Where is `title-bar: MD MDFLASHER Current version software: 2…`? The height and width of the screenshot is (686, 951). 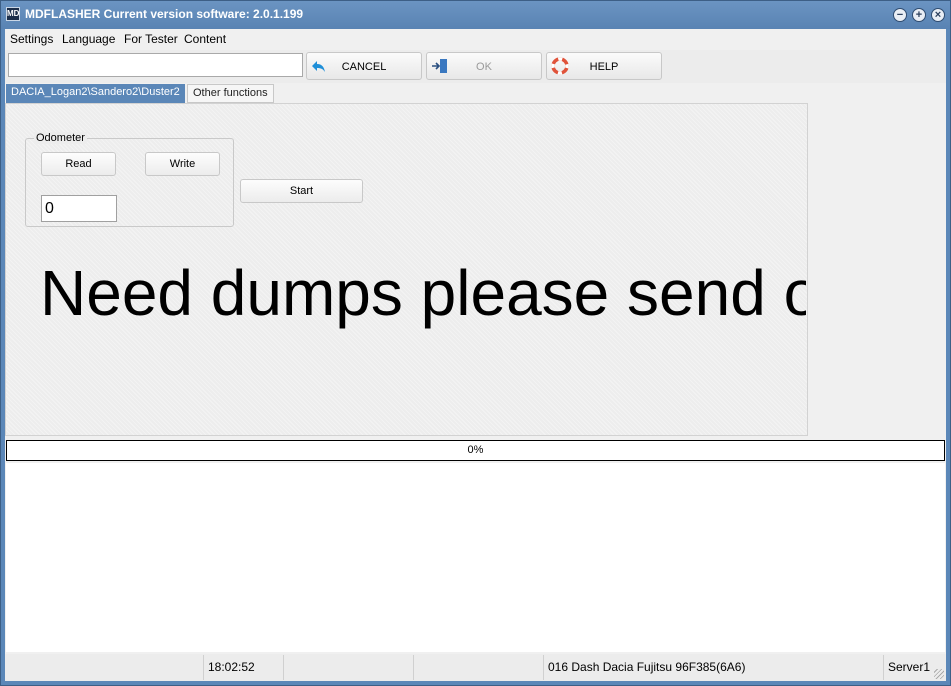 title-bar: MD MDFLASHER Current version software: 2… is located at coordinates (475, 15).